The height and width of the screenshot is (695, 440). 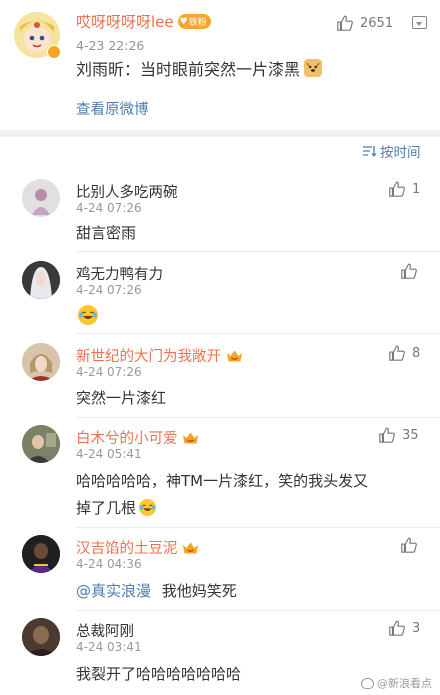 What do you see at coordinates (222, 481) in the screenshot?
I see `comment-text-line1: 哈哈哈哈哈，神TM一片漆红，笑的我头发又` at bounding box center [222, 481].